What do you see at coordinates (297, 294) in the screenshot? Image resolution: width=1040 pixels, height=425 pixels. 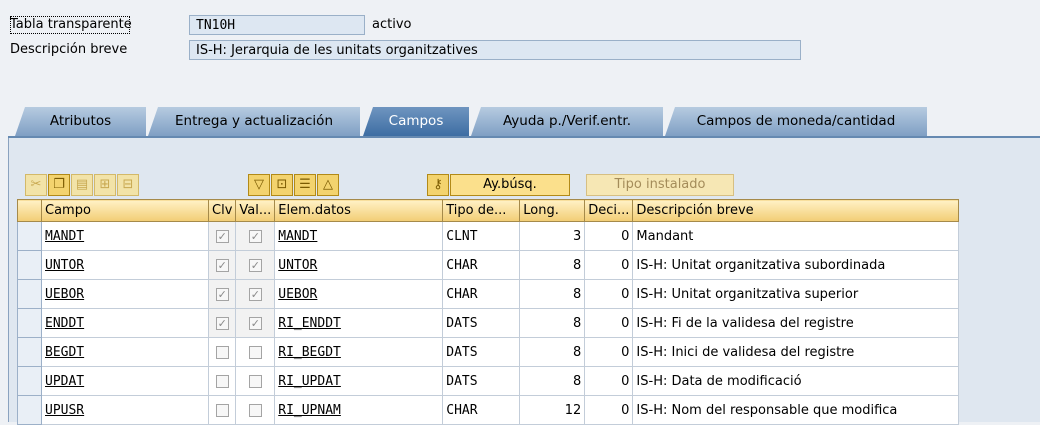 I see `data-element: UEBOR` at bounding box center [297, 294].